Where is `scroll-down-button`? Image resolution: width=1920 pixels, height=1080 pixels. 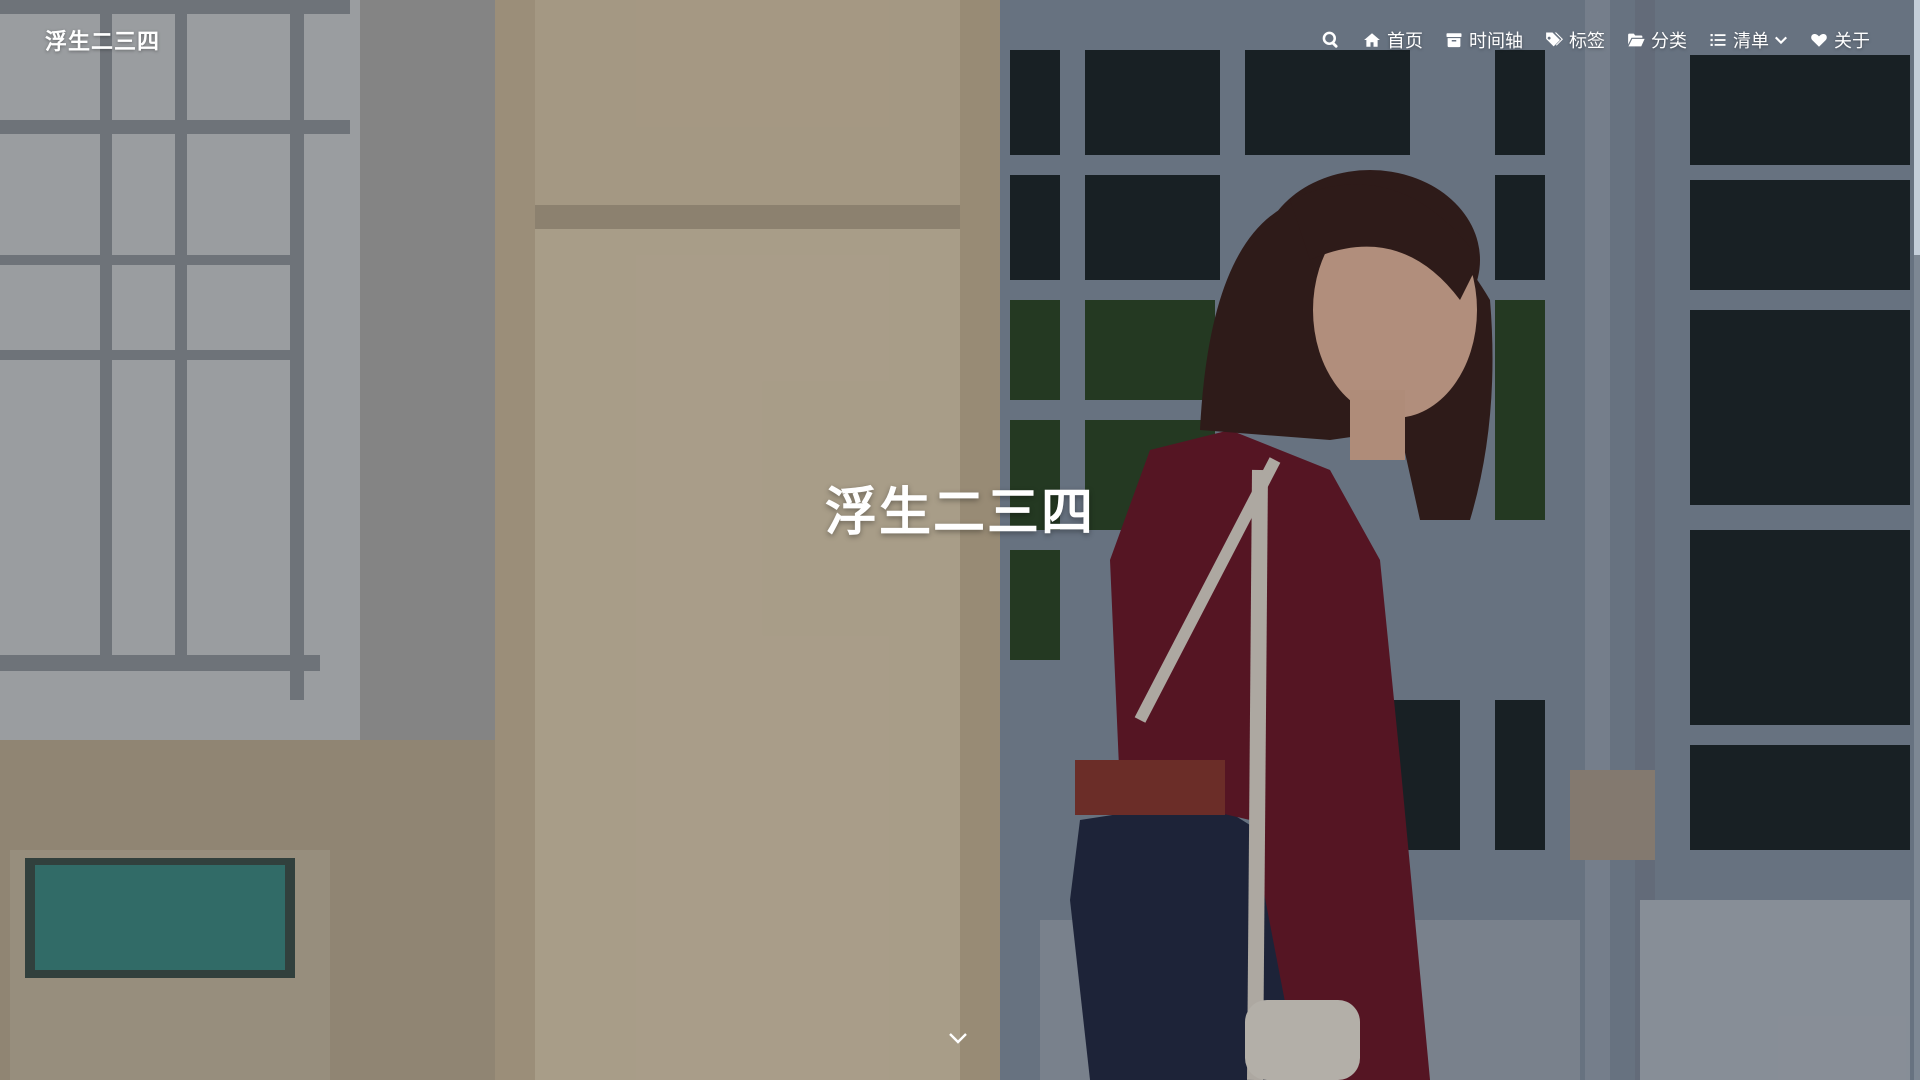
scroll-down-button is located at coordinates (958, 1038).